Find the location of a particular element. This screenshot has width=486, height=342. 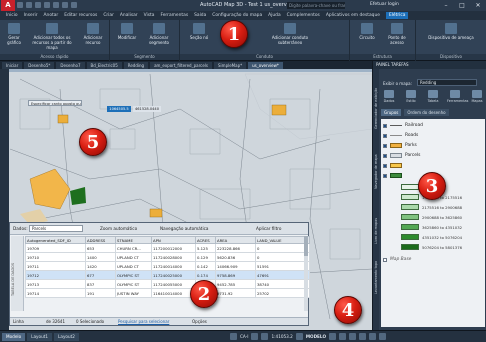

side-tab-livro: Livro de mapas is located at coordinates (376, 231).